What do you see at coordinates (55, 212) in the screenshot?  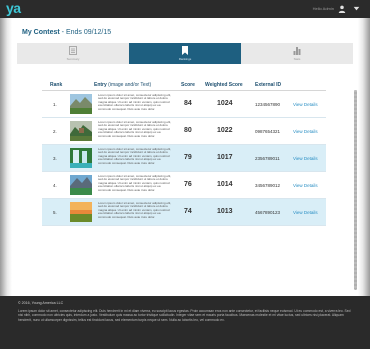 I see `rank: 5.` at bounding box center [55, 212].